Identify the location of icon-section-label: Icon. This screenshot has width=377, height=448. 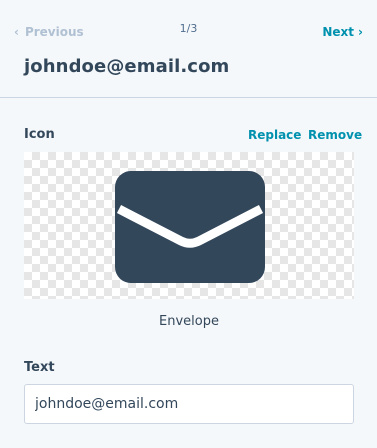
(39, 134).